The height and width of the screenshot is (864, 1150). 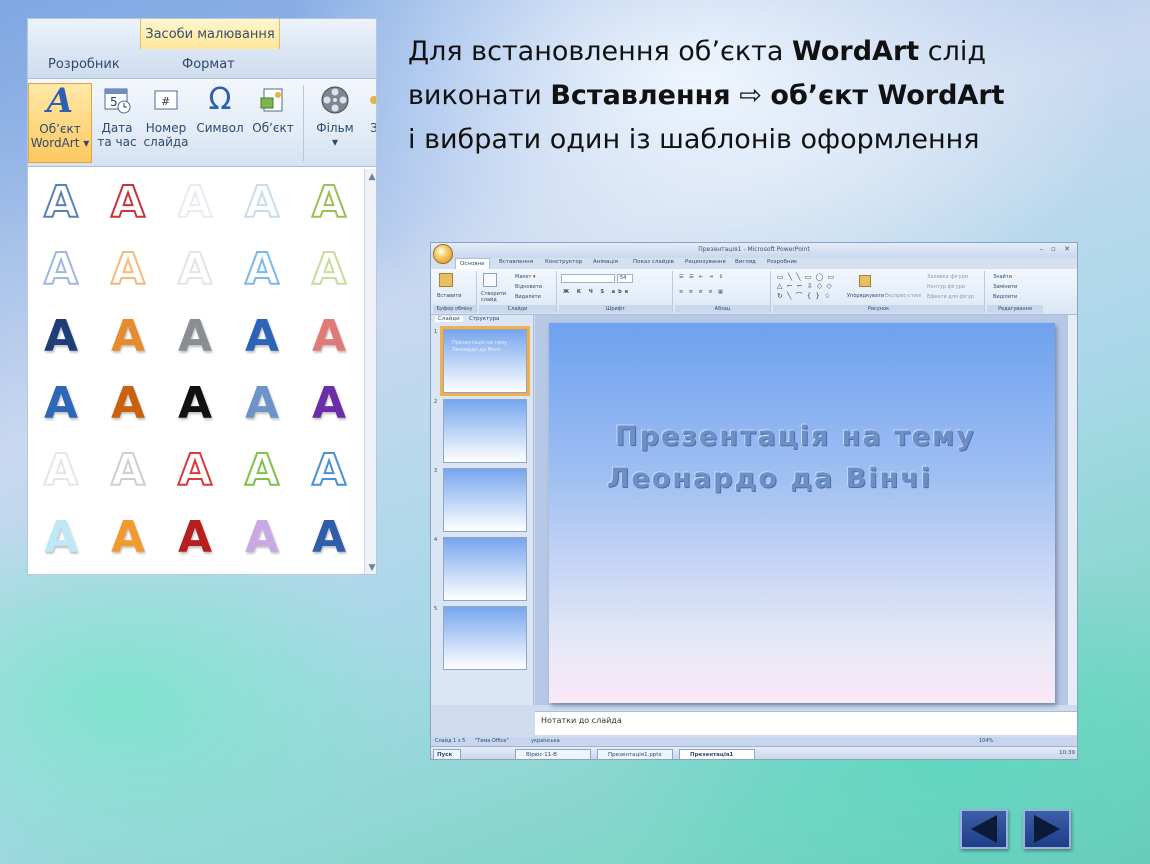 What do you see at coordinates (1005, 297) in the screenshot?
I see `select-button: Виділити` at bounding box center [1005, 297].